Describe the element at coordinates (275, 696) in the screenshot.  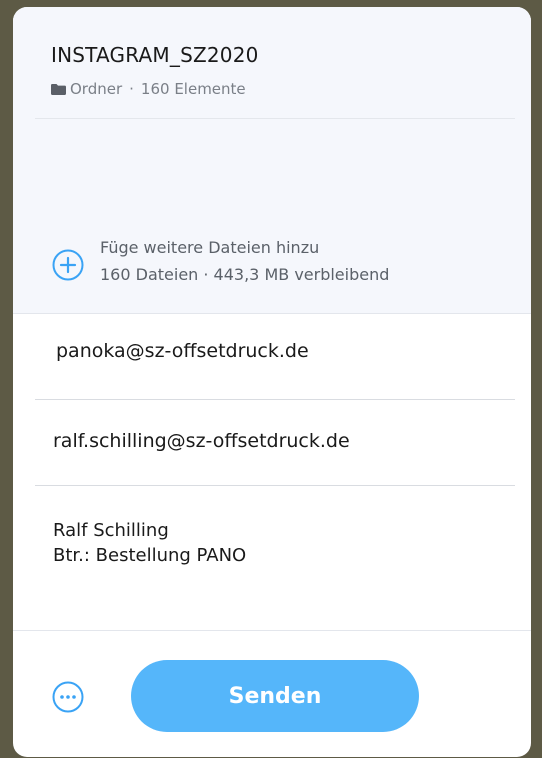
I see `send-button: Senden` at that location.